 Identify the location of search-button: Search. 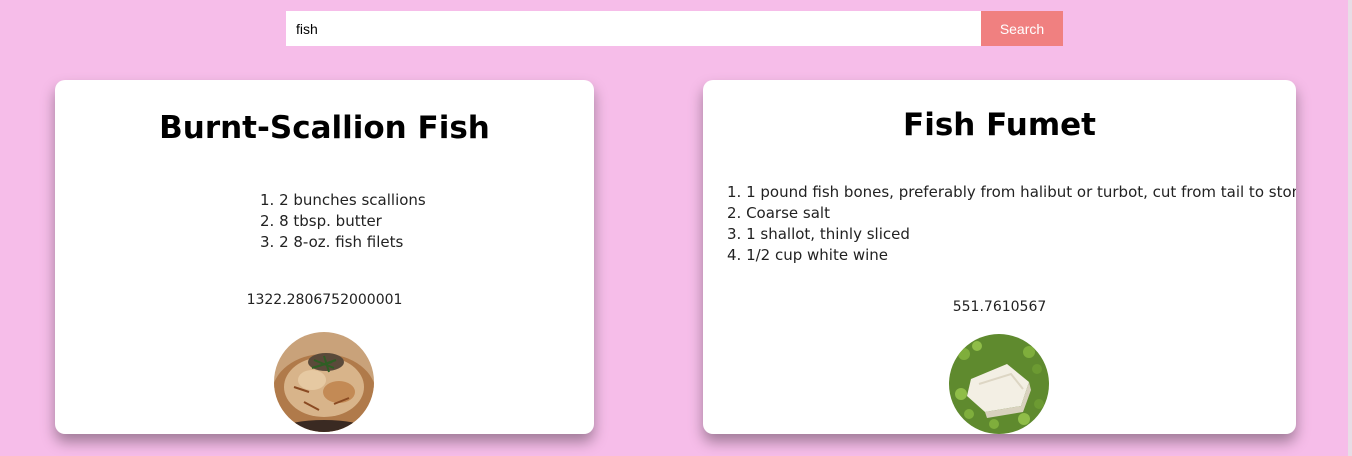
(1022, 28).